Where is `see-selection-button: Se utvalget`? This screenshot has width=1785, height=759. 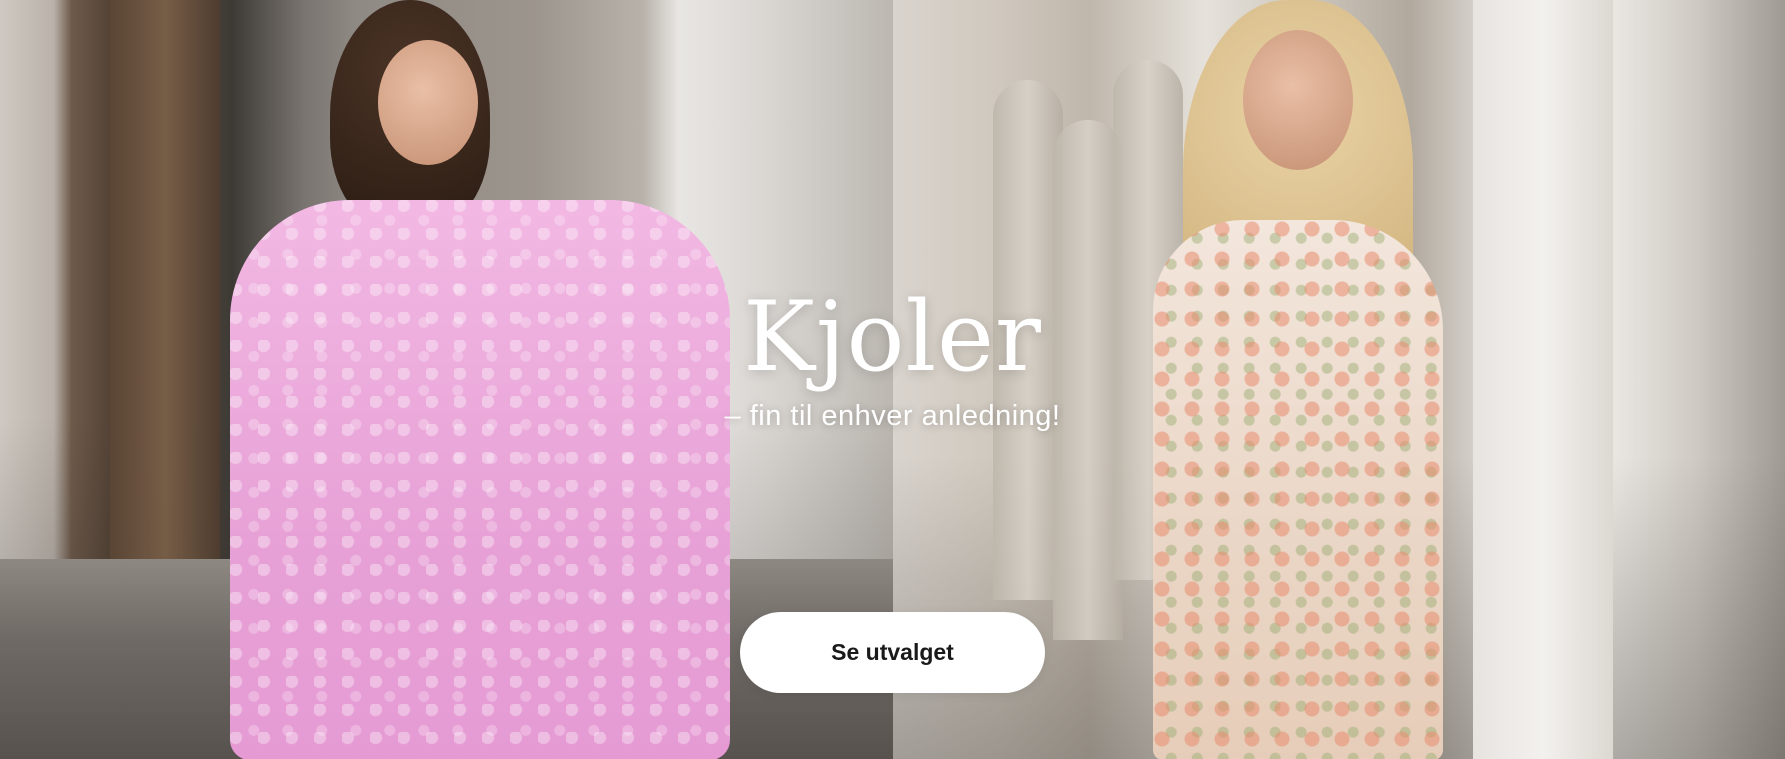
see-selection-button: Se utvalget is located at coordinates (892, 652).